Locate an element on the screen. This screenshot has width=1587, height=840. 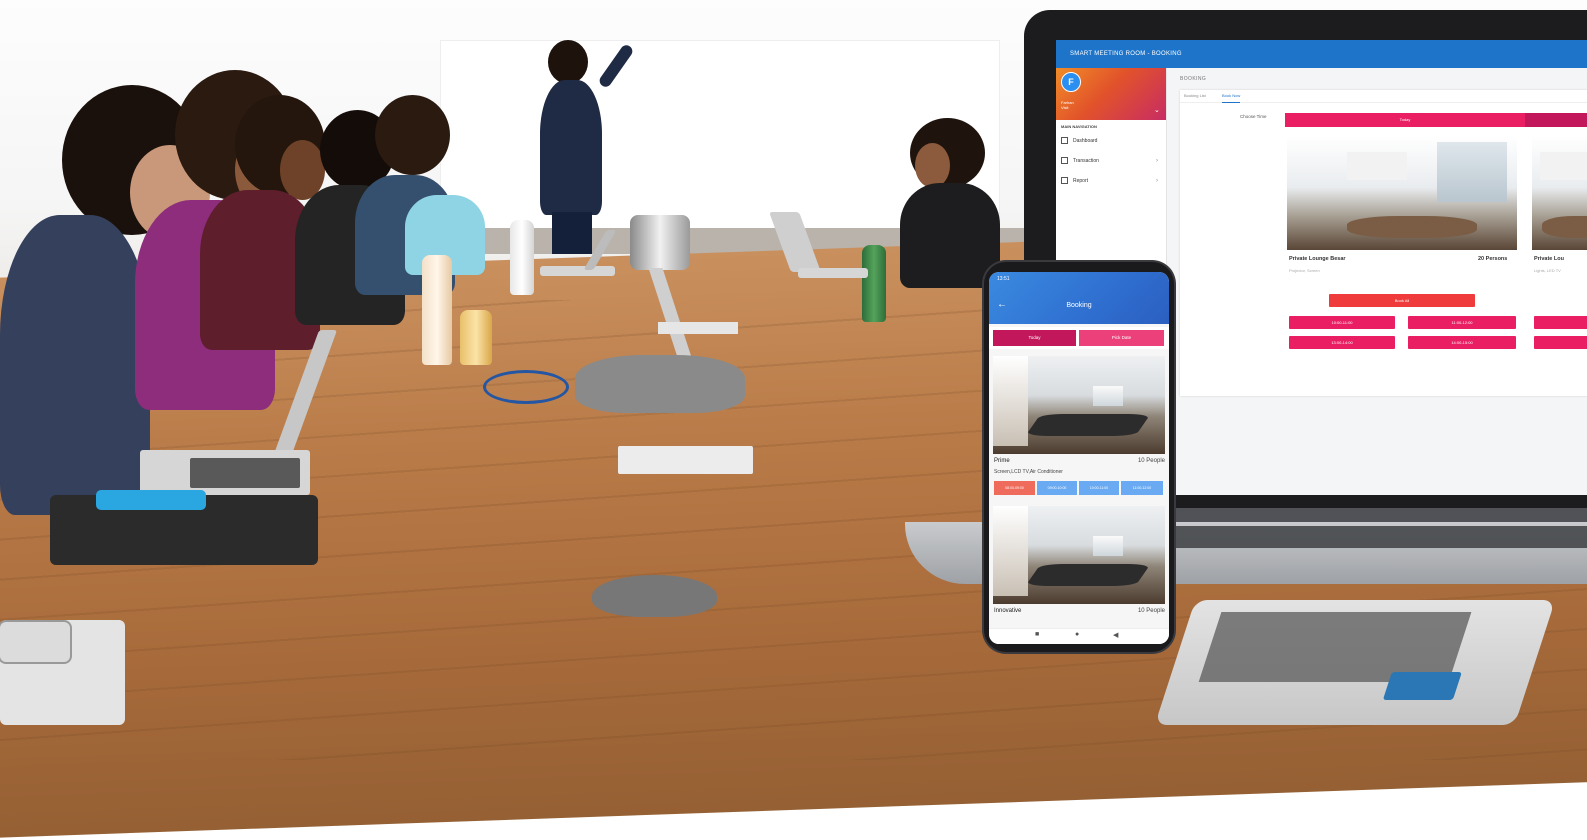
user-role: Visit is located at coordinates (1065, 107).